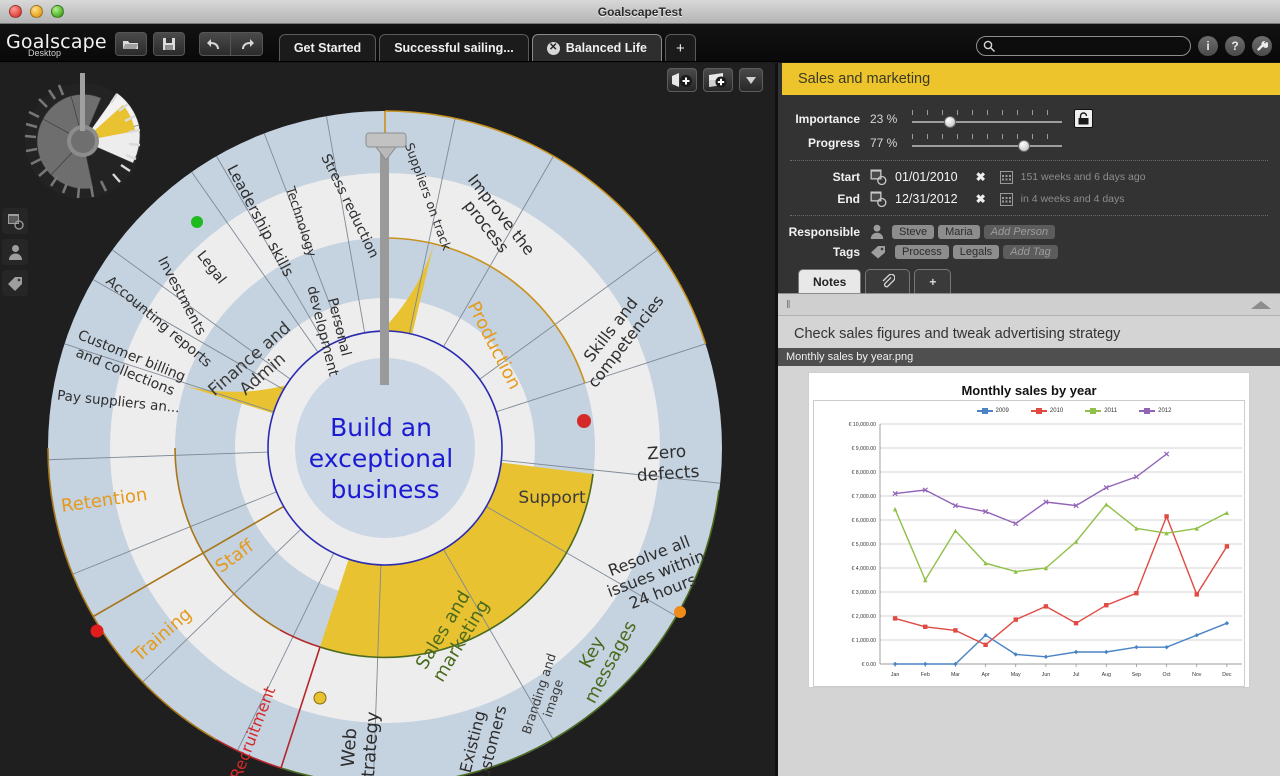 This screenshot has width=1280, height=776. I want to click on drag-handle-icon: ‖, so click(788, 305).